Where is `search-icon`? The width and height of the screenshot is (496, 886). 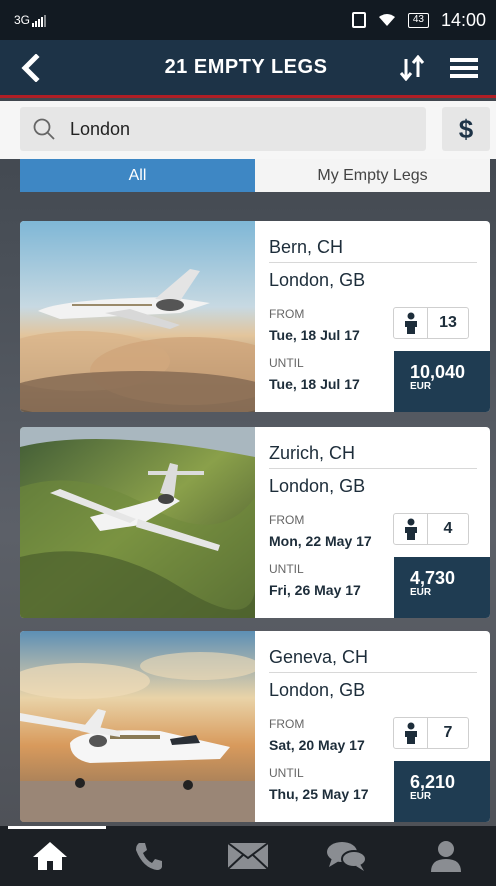 search-icon is located at coordinates (44, 129).